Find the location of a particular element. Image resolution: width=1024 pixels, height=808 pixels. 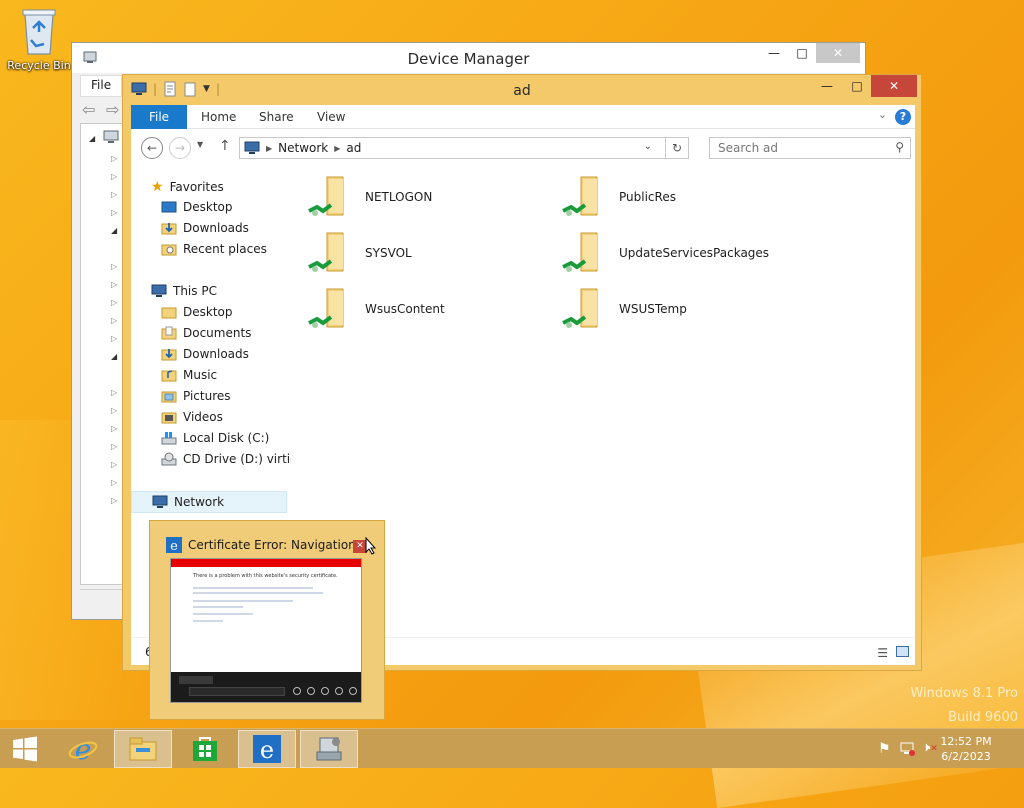

network-icon is located at coordinates (160, 501).